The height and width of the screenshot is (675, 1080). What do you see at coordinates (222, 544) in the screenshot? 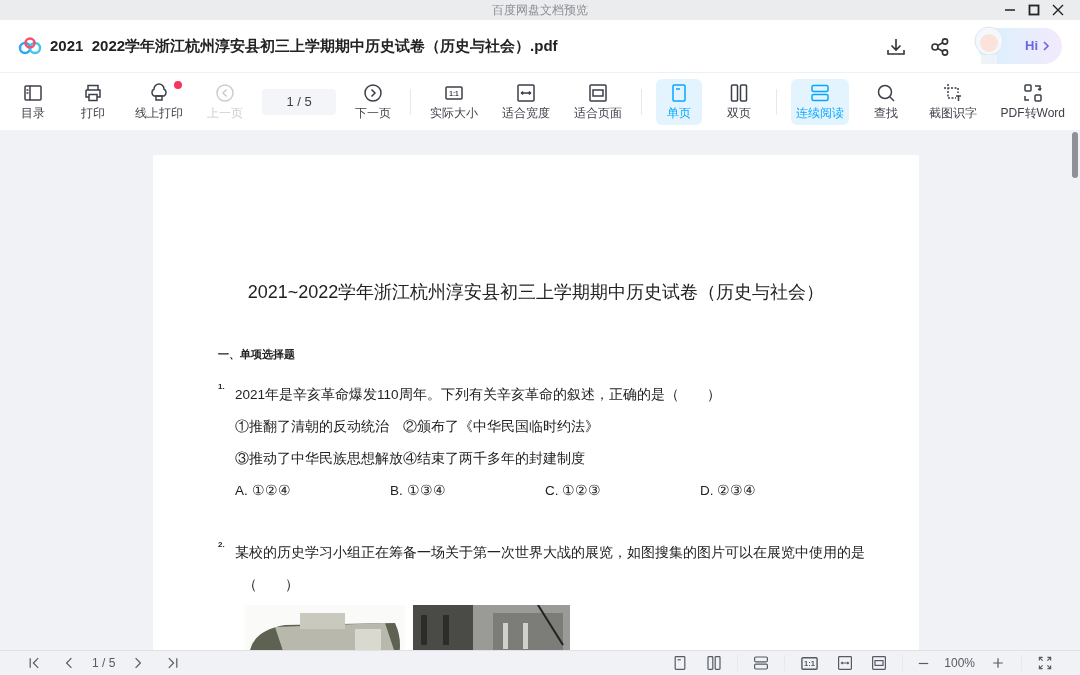
I see `question-number: 2.` at bounding box center [222, 544].